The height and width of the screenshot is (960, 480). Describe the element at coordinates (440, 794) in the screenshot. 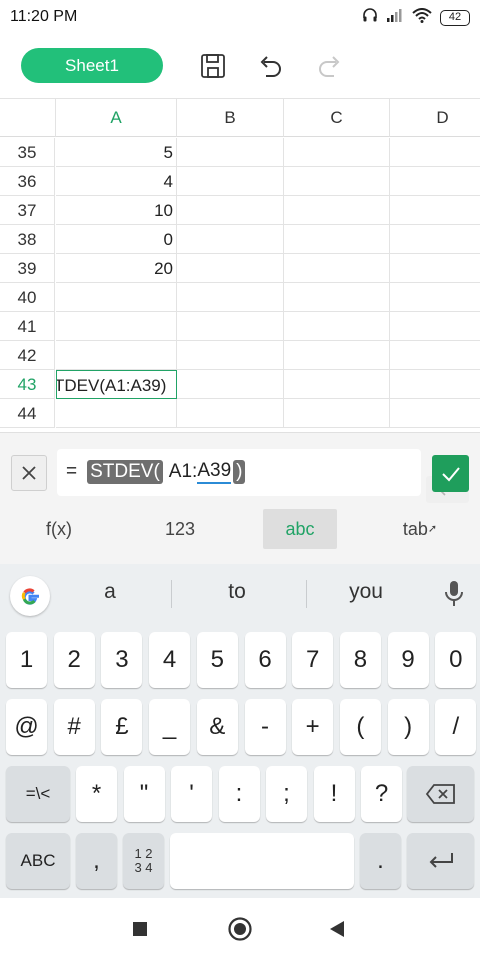

I see `backspace-key` at that location.